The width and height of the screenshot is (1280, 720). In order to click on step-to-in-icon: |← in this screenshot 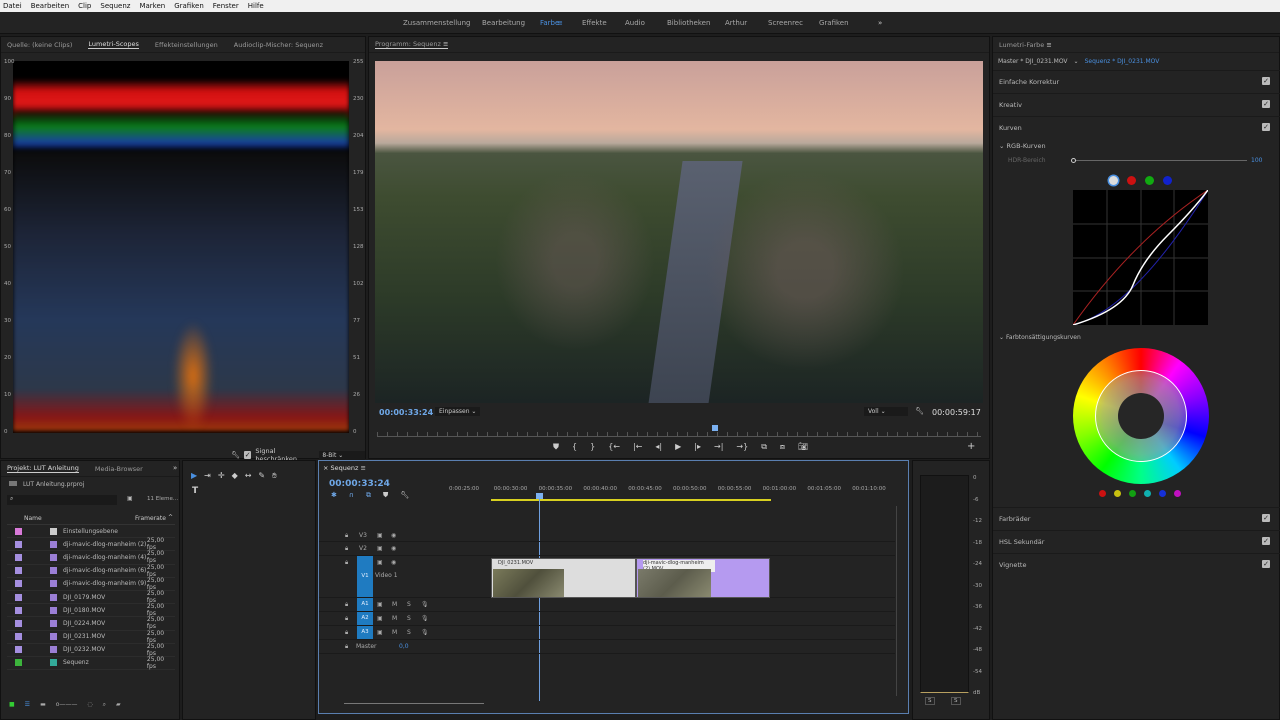, I will do `click(637, 447)`.